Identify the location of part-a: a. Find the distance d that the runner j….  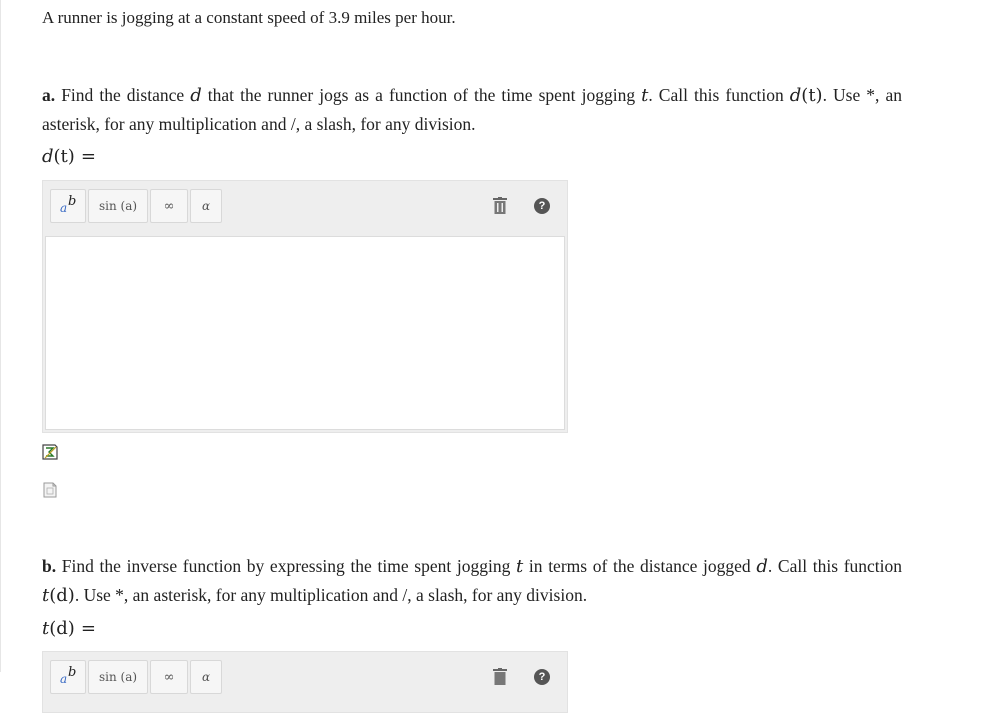
(472, 124).